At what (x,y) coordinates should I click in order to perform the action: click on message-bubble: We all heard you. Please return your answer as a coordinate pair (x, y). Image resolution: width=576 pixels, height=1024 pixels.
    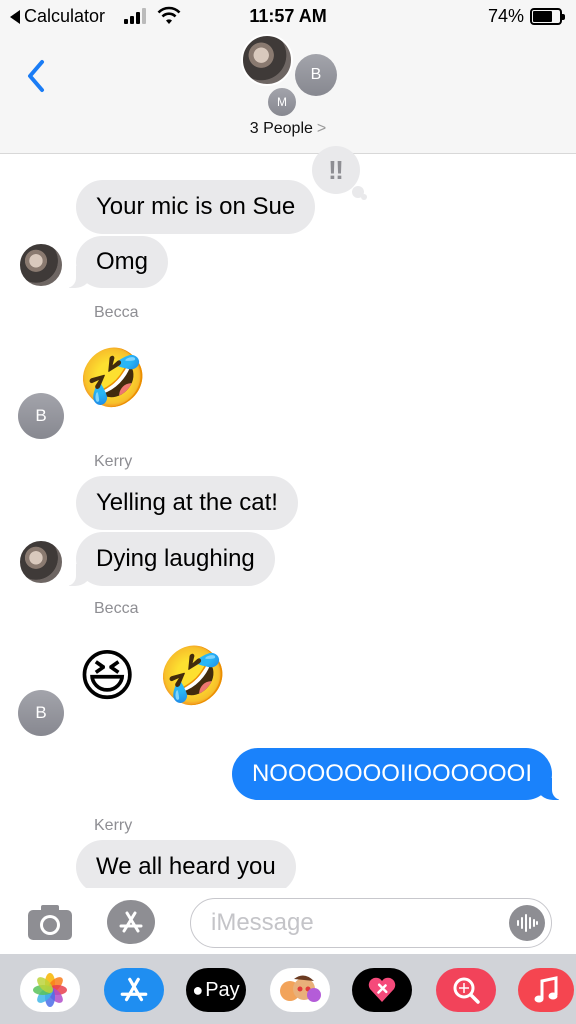
    Looking at the image, I should click on (186, 867).